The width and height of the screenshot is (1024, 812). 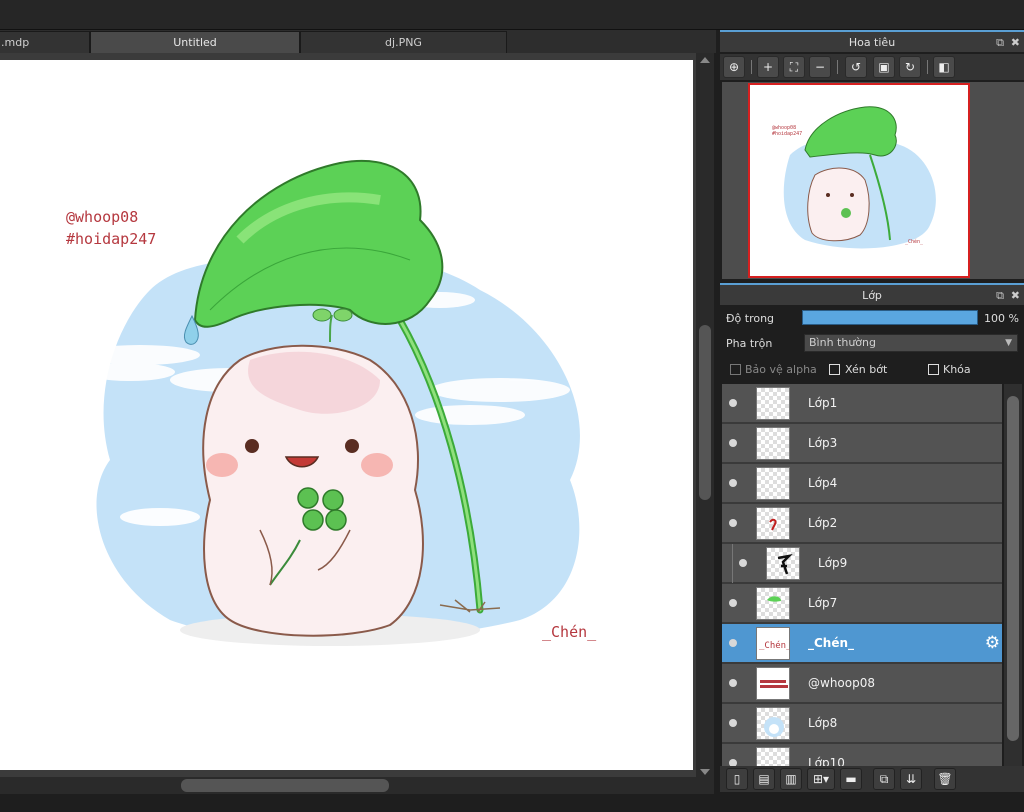 I want to click on layer-name: Lớp2, so click(x=823, y=523).